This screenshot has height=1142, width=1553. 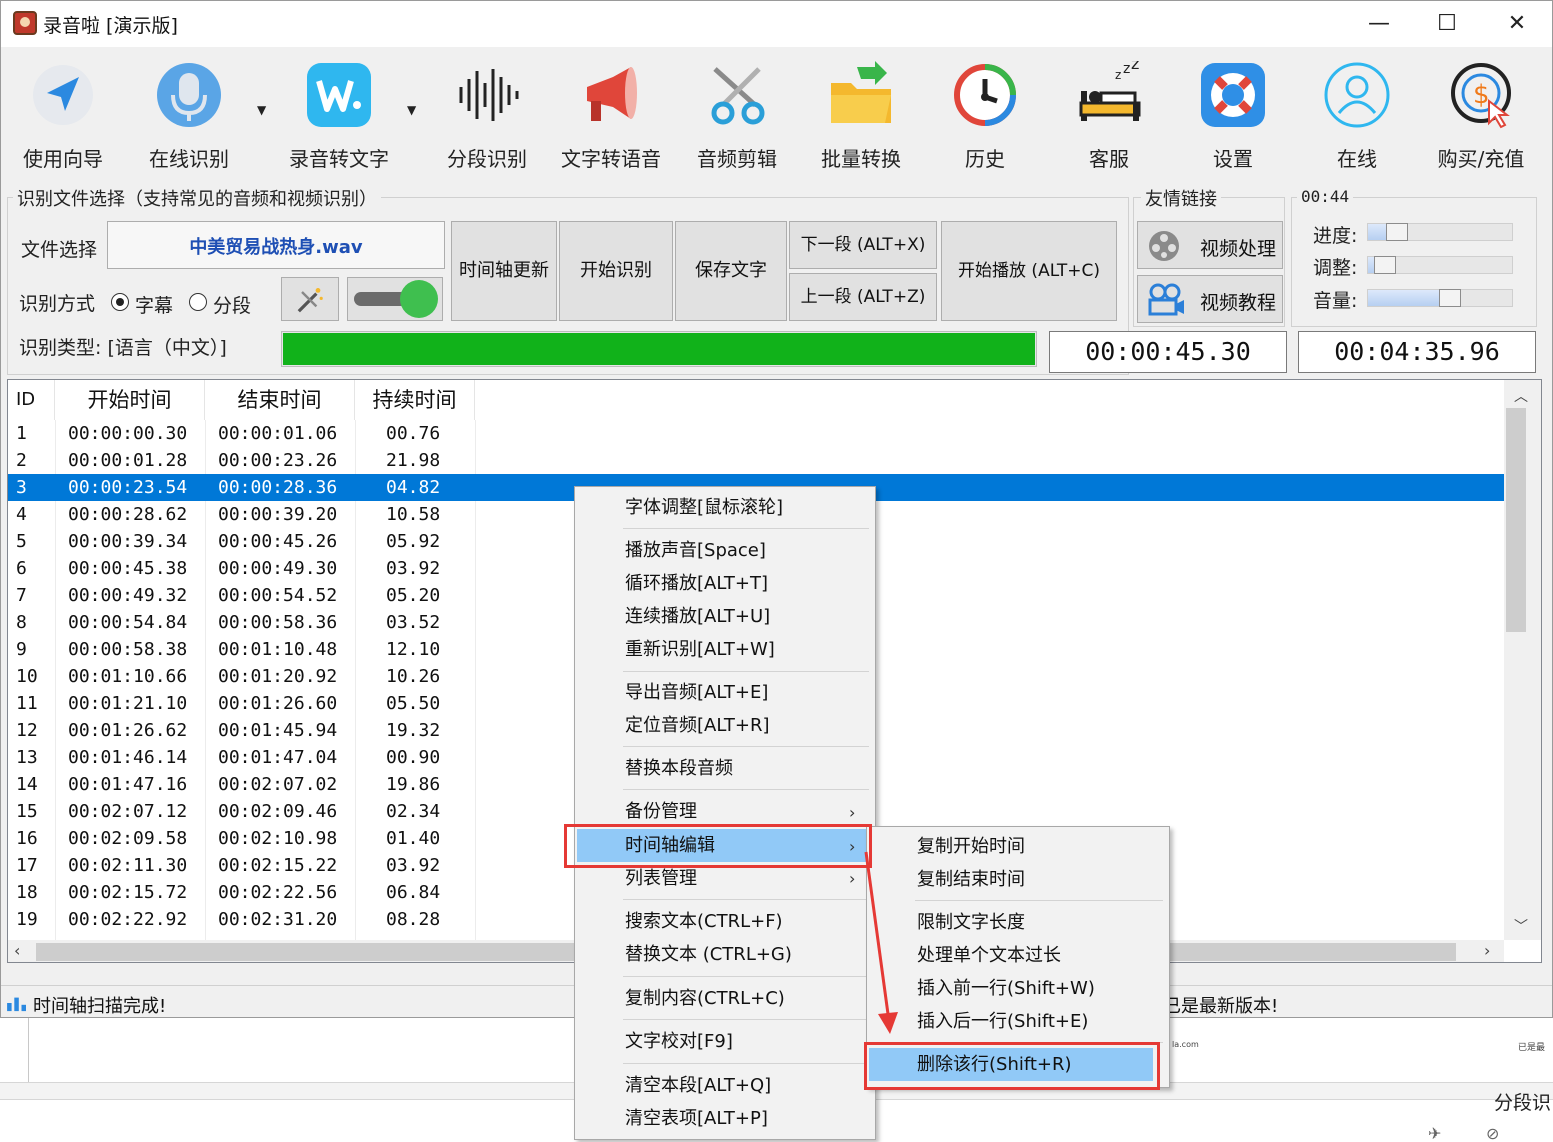 I want to click on annotation-highlight-box, so click(x=1012, y=1066).